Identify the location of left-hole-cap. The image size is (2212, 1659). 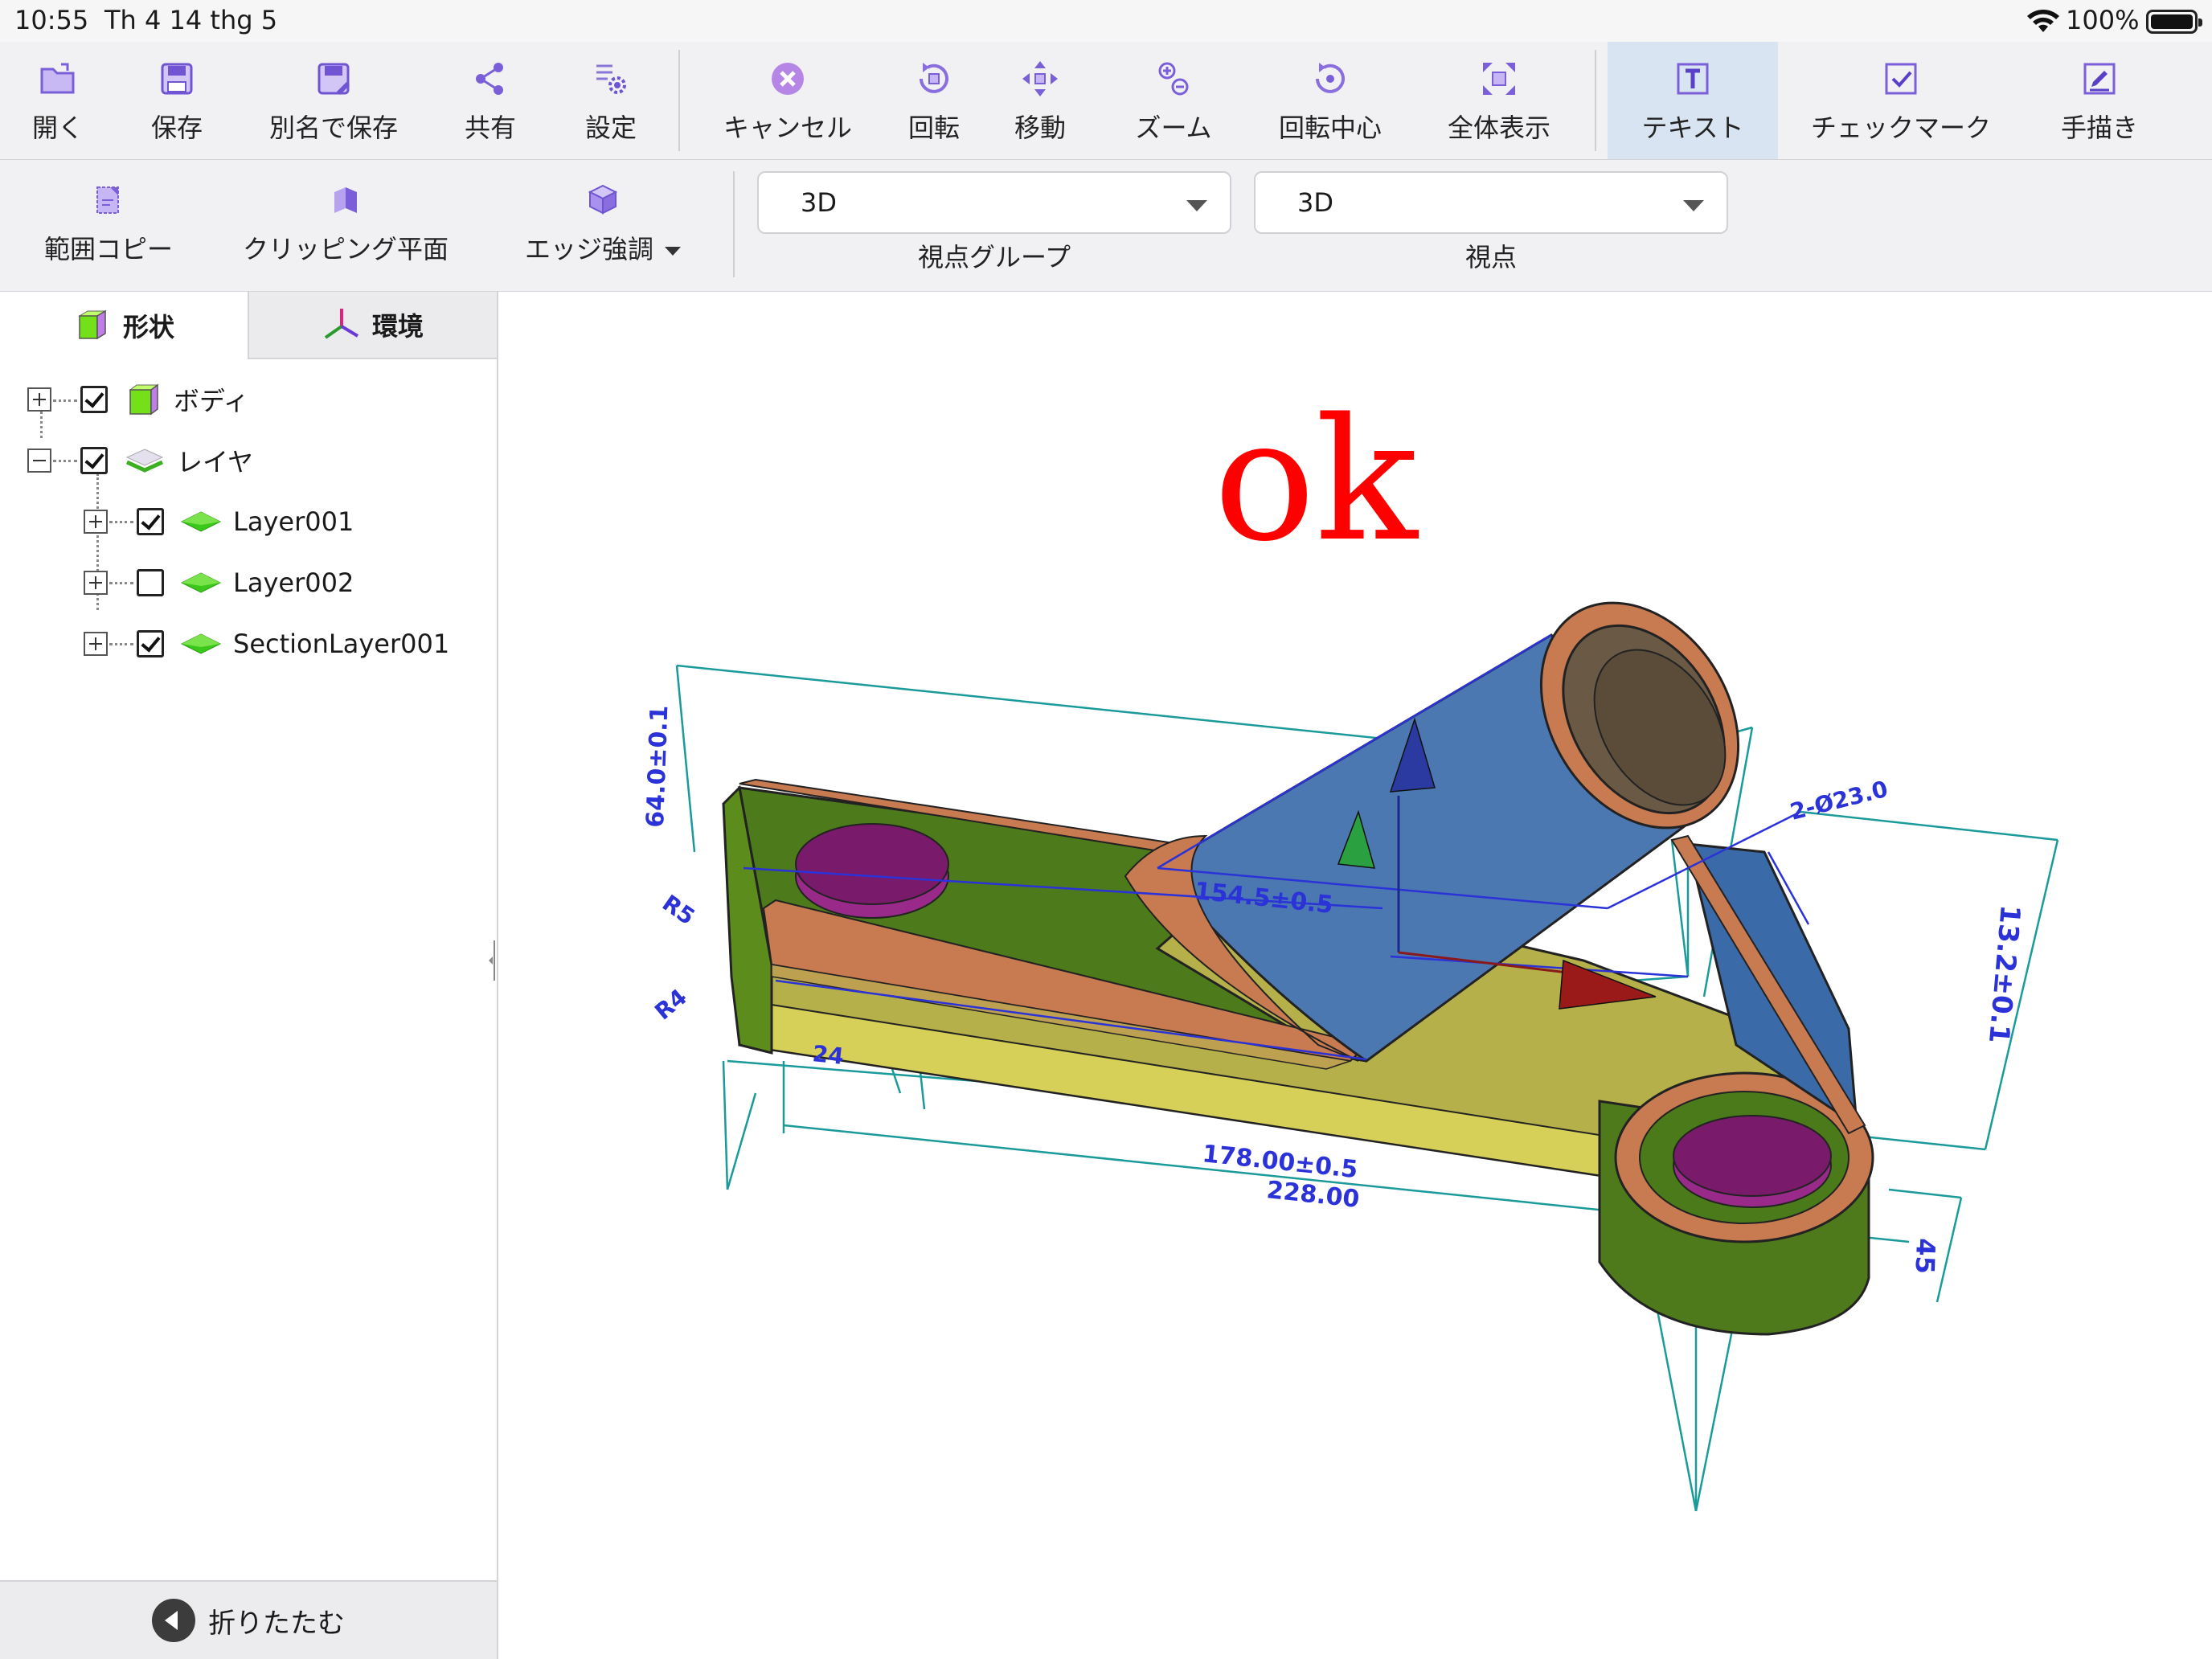
(872, 864).